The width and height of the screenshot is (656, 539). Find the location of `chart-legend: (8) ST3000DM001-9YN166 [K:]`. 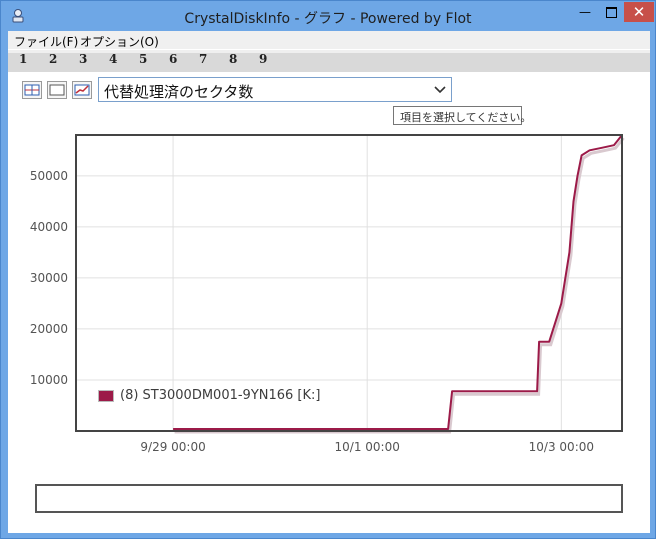

chart-legend: (8) ST3000DM001-9YN166 [K:] is located at coordinates (209, 395).